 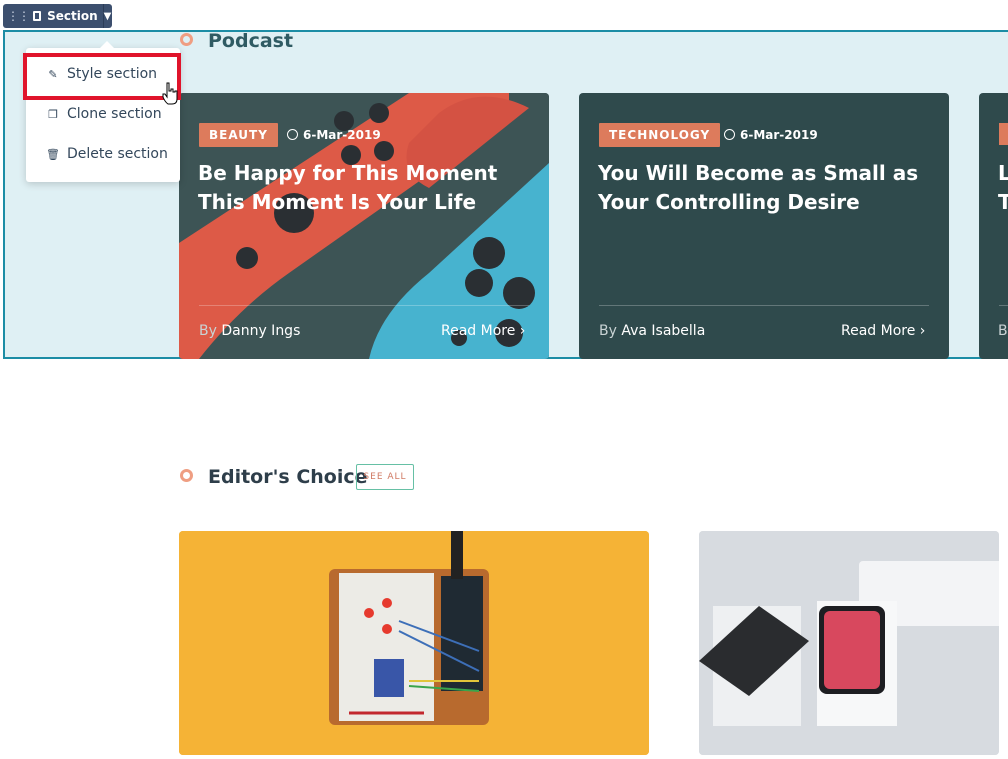 What do you see at coordinates (238, 135) in the screenshot?
I see `card-1-category-badge: BEAUTY` at bounding box center [238, 135].